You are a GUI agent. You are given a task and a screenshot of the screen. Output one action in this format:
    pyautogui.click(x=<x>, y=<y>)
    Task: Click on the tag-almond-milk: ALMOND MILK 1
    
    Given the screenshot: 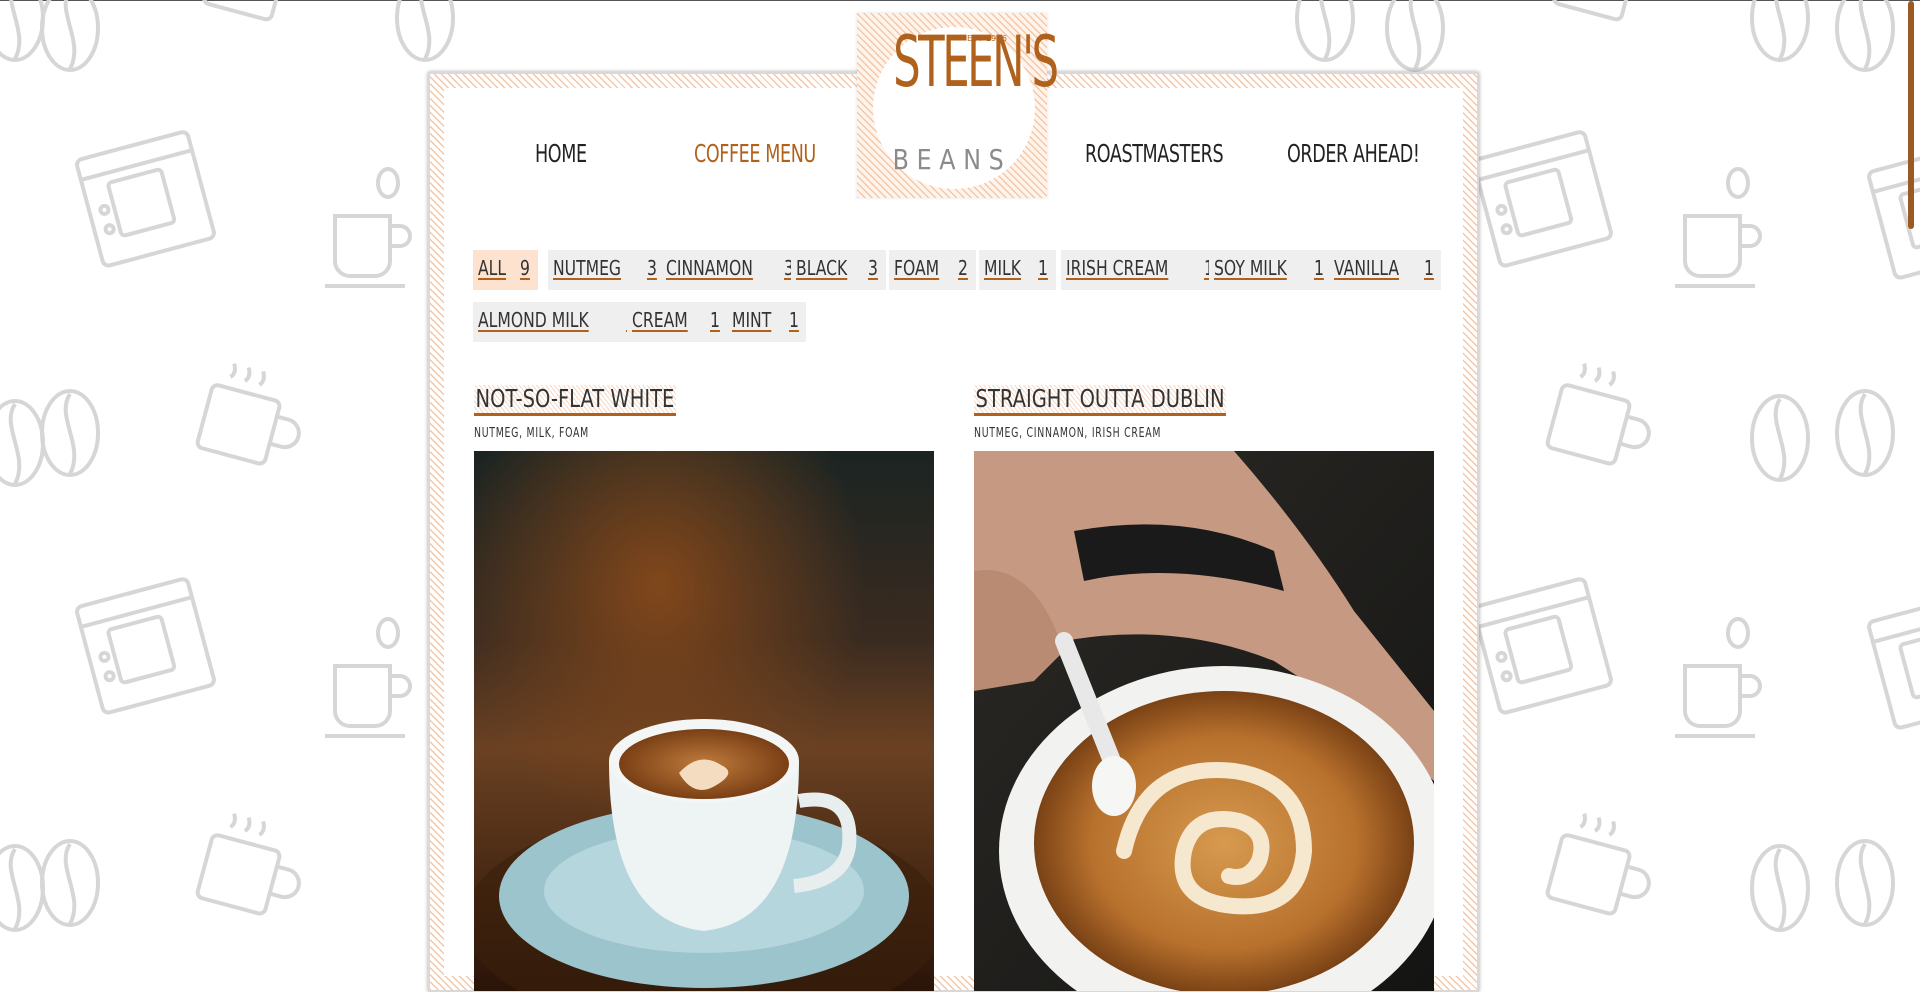 What is the action you would take?
    pyautogui.click(x=559, y=322)
    